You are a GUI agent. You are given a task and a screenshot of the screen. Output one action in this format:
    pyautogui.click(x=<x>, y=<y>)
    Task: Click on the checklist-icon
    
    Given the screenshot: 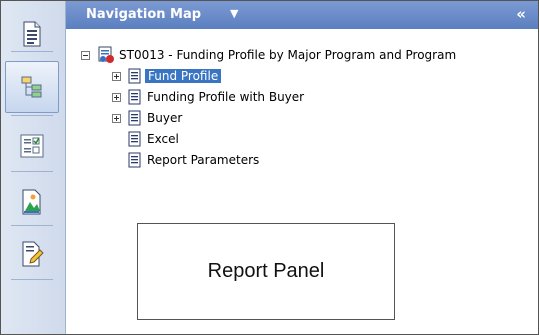 What is the action you would take?
    pyautogui.click(x=32, y=146)
    